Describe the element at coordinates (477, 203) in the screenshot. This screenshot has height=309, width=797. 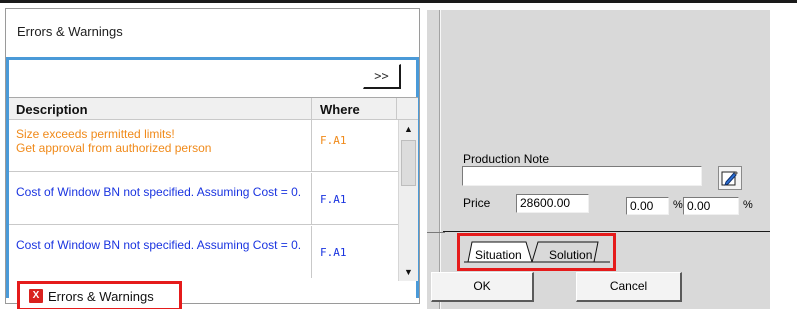
I see `price-label: Price` at that location.